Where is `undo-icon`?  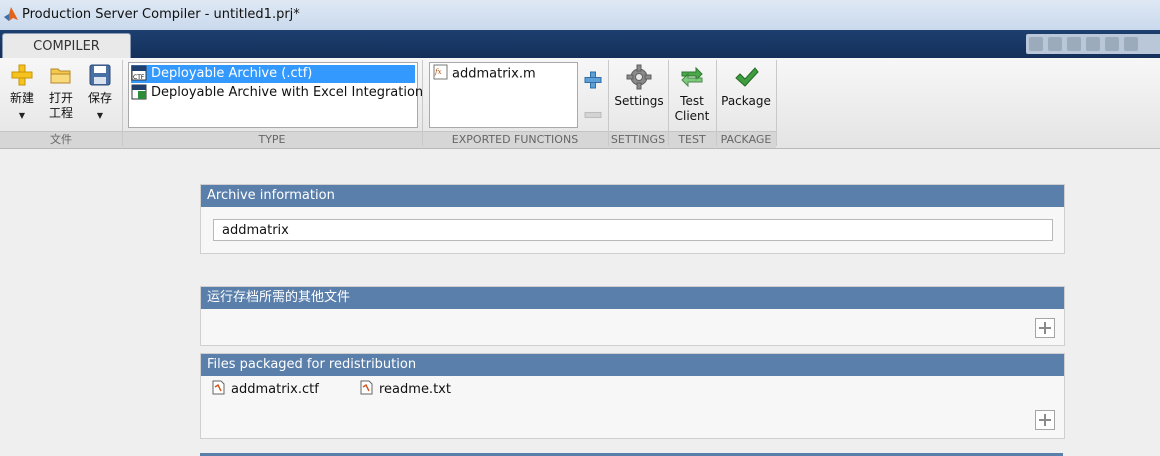 undo-icon is located at coordinates (1112, 44).